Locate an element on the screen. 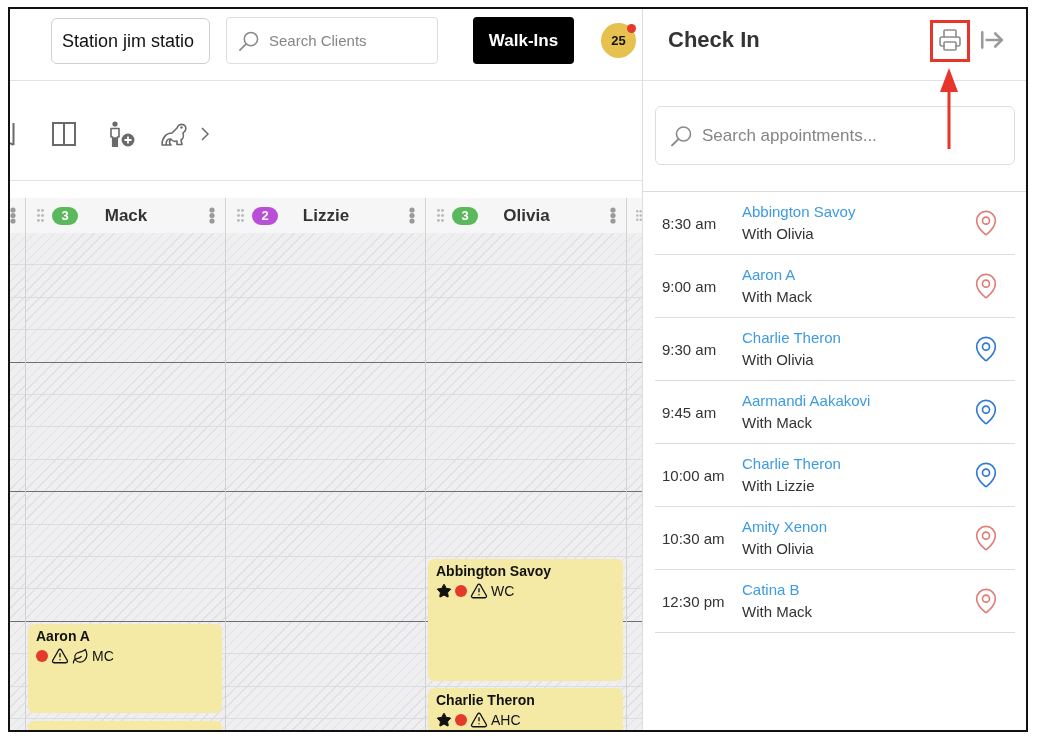 The width and height of the screenshot is (1038, 742). highlight-frame is located at coordinates (950, 41).